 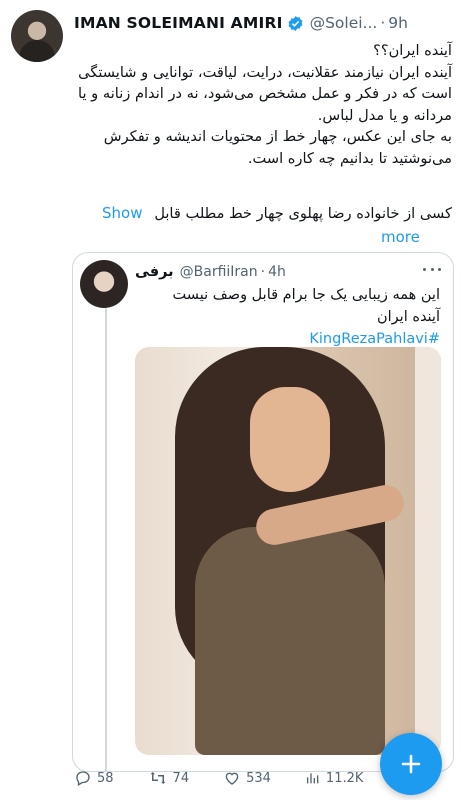 What do you see at coordinates (408, 317) in the screenshot?
I see `quote-line: آینده ایران` at bounding box center [408, 317].